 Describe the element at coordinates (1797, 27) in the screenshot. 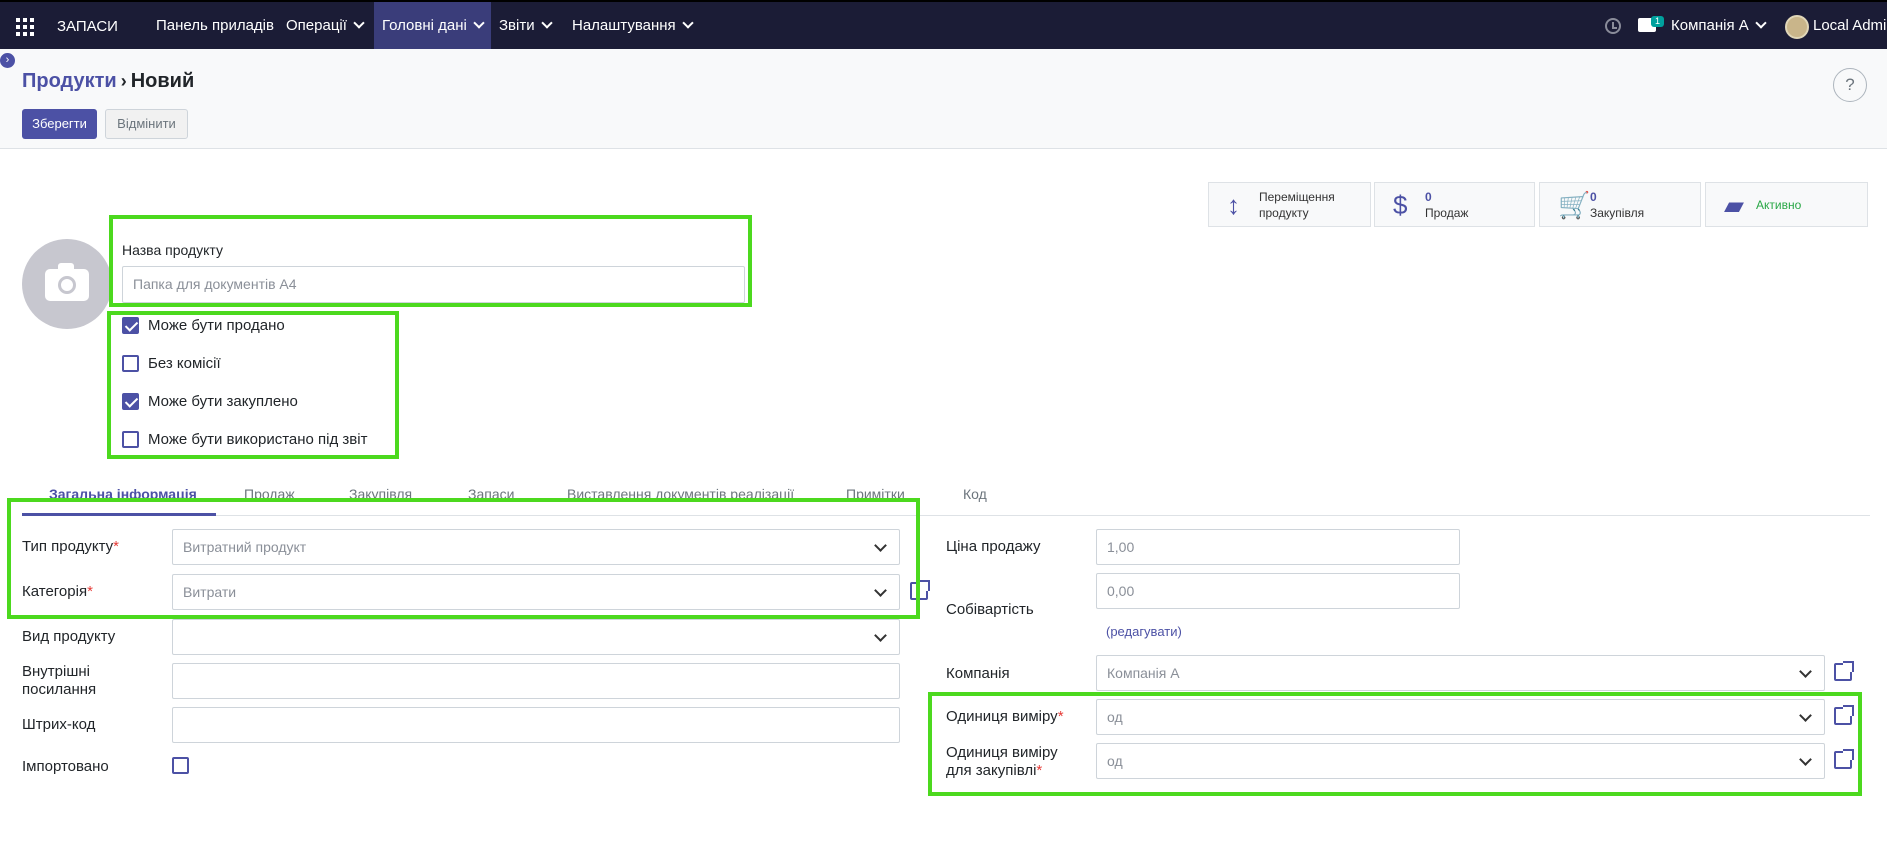

I see `avatar` at that location.